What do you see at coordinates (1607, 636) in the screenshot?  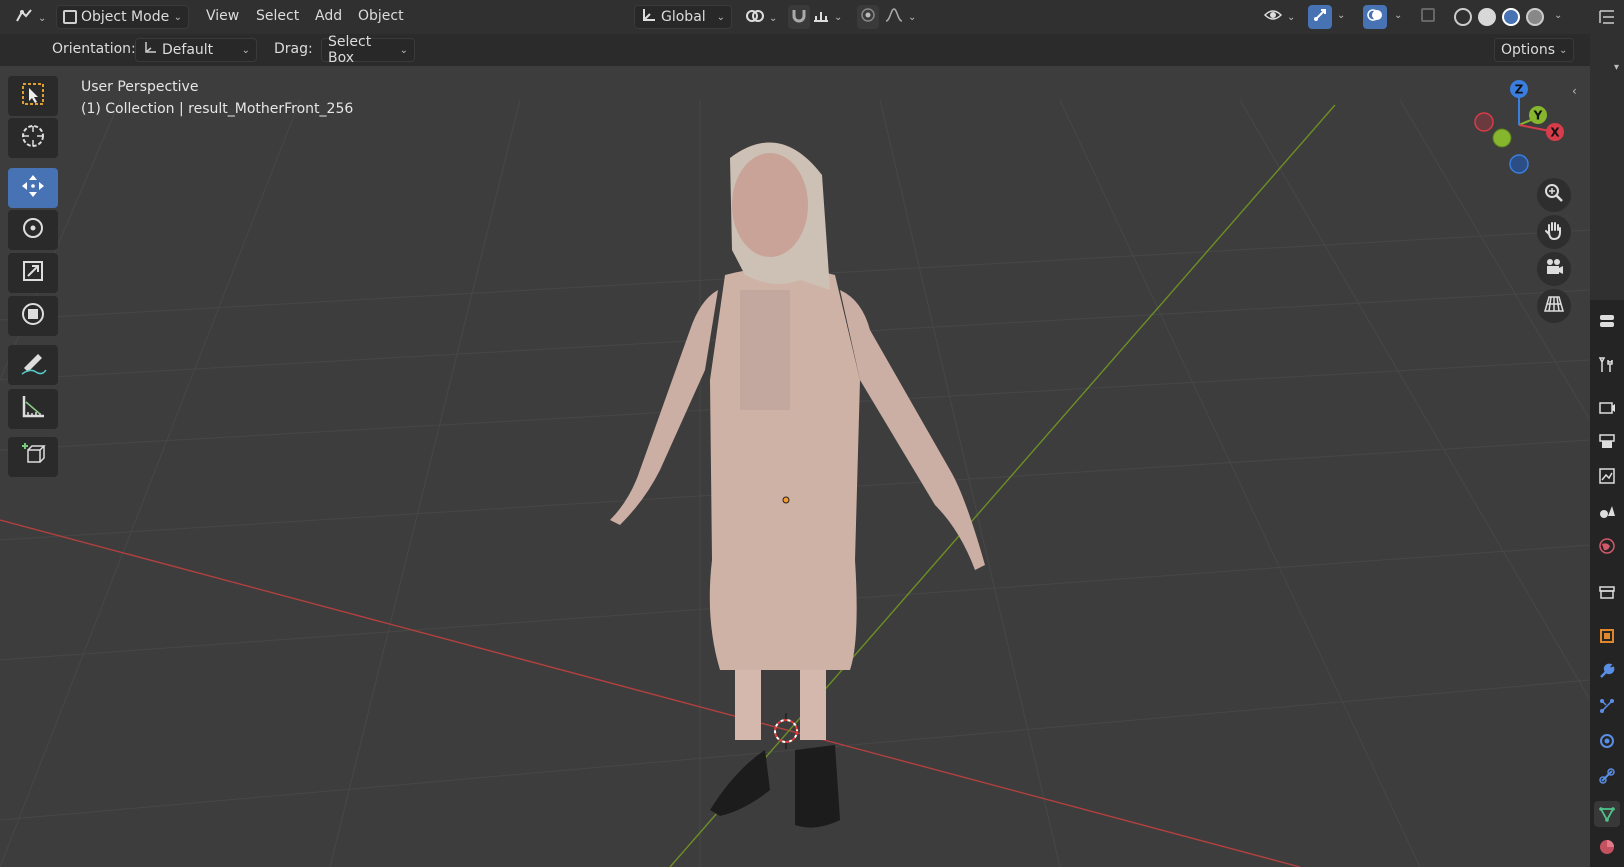 I see `object-tab-icon` at bounding box center [1607, 636].